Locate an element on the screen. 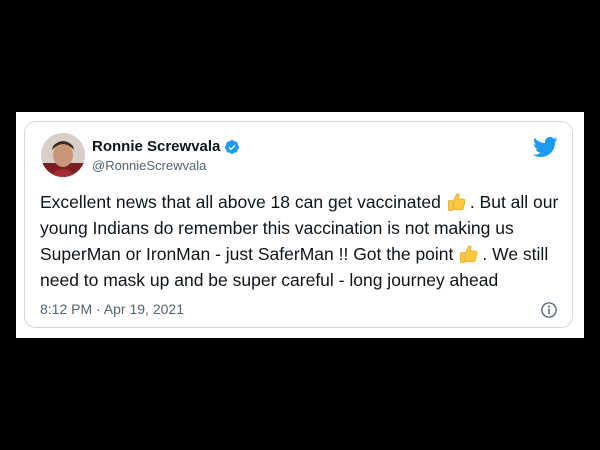  tweet-timestamp: 8:12 PM · Apr 19, 2021 is located at coordinates (112, 309).